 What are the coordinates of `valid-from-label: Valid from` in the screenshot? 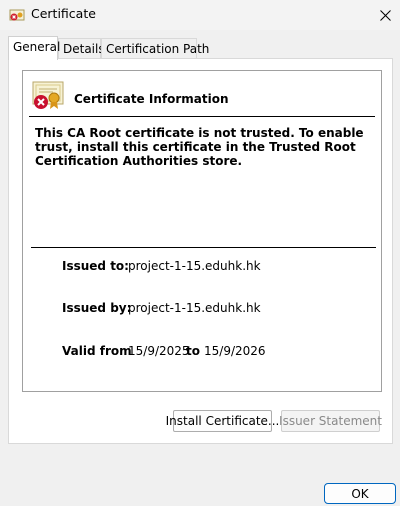 It's located at (97, 351).